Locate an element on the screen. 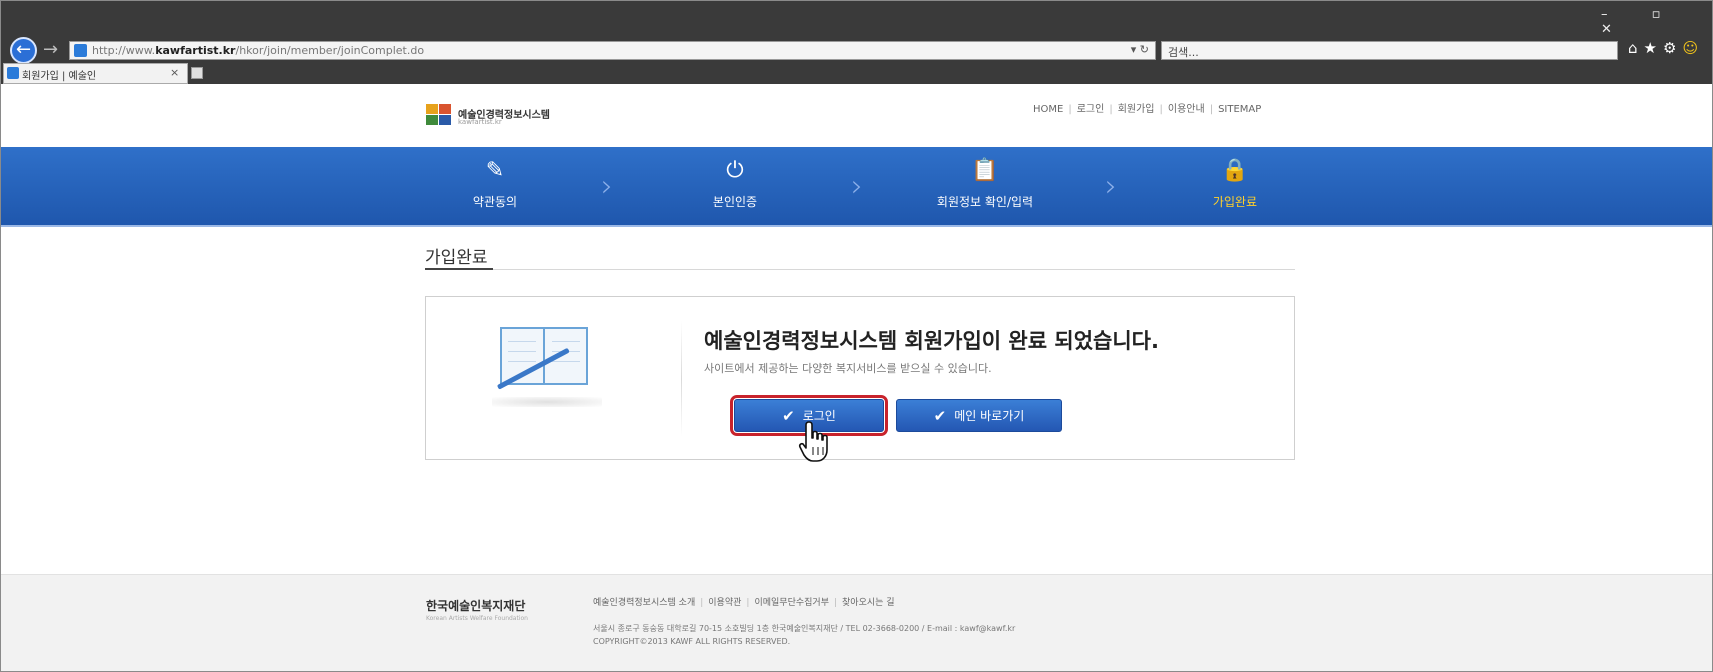  refresh-icon: ▾ ↻ is located at coordinates (1140, 49).